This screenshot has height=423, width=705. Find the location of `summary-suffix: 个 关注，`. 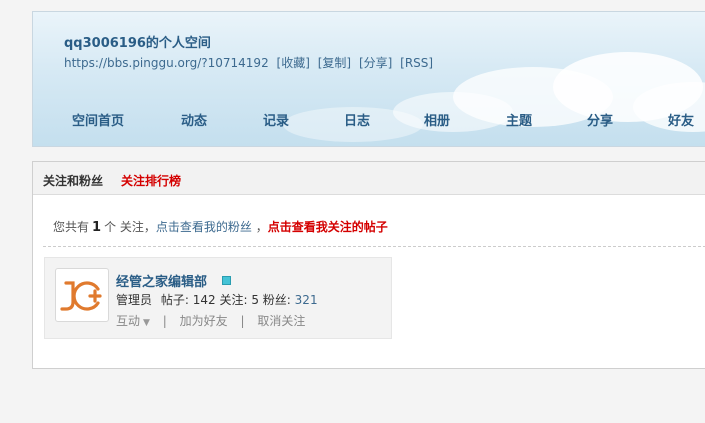

summary-suffix: 个 关注， is located at coordinates (130, 227).